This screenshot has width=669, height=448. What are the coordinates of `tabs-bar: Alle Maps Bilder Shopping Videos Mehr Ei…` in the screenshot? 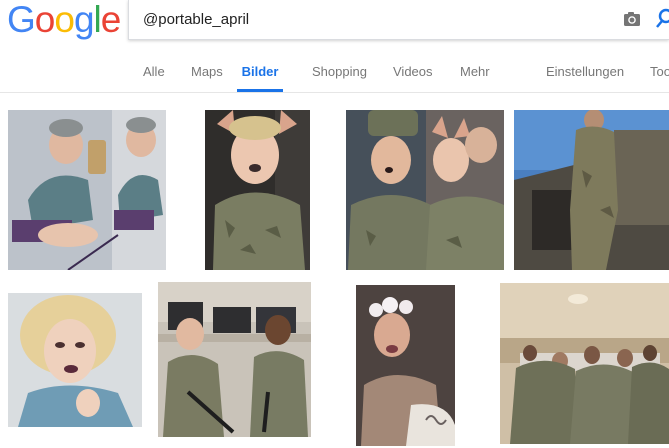 It's located at (334, 75).